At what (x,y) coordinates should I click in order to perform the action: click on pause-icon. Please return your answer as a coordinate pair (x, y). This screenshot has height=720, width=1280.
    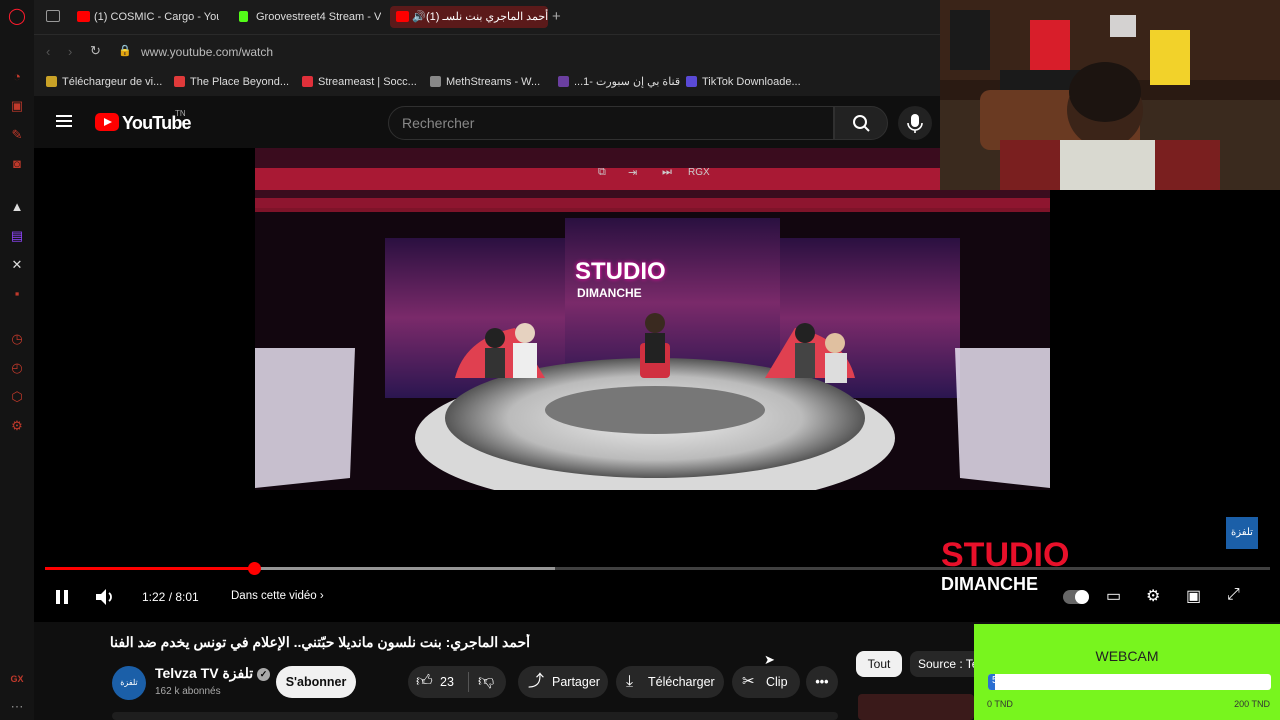
    Looking at the image, I should click on (62, 597).